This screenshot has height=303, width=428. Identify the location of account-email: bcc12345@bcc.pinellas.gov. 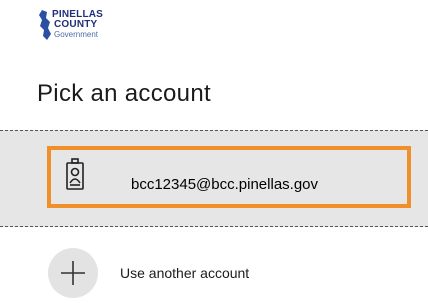
(225, 184).